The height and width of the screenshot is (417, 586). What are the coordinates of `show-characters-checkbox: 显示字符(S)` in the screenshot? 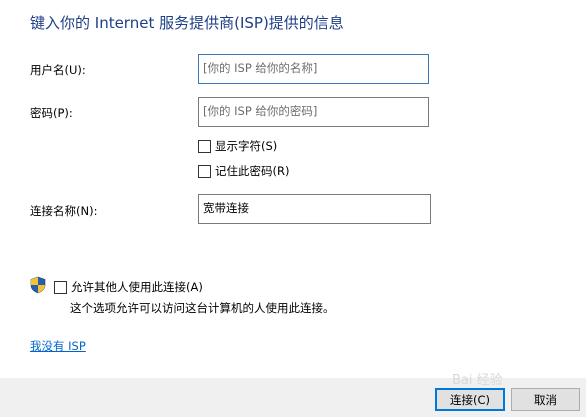 It's located at (237, 146).